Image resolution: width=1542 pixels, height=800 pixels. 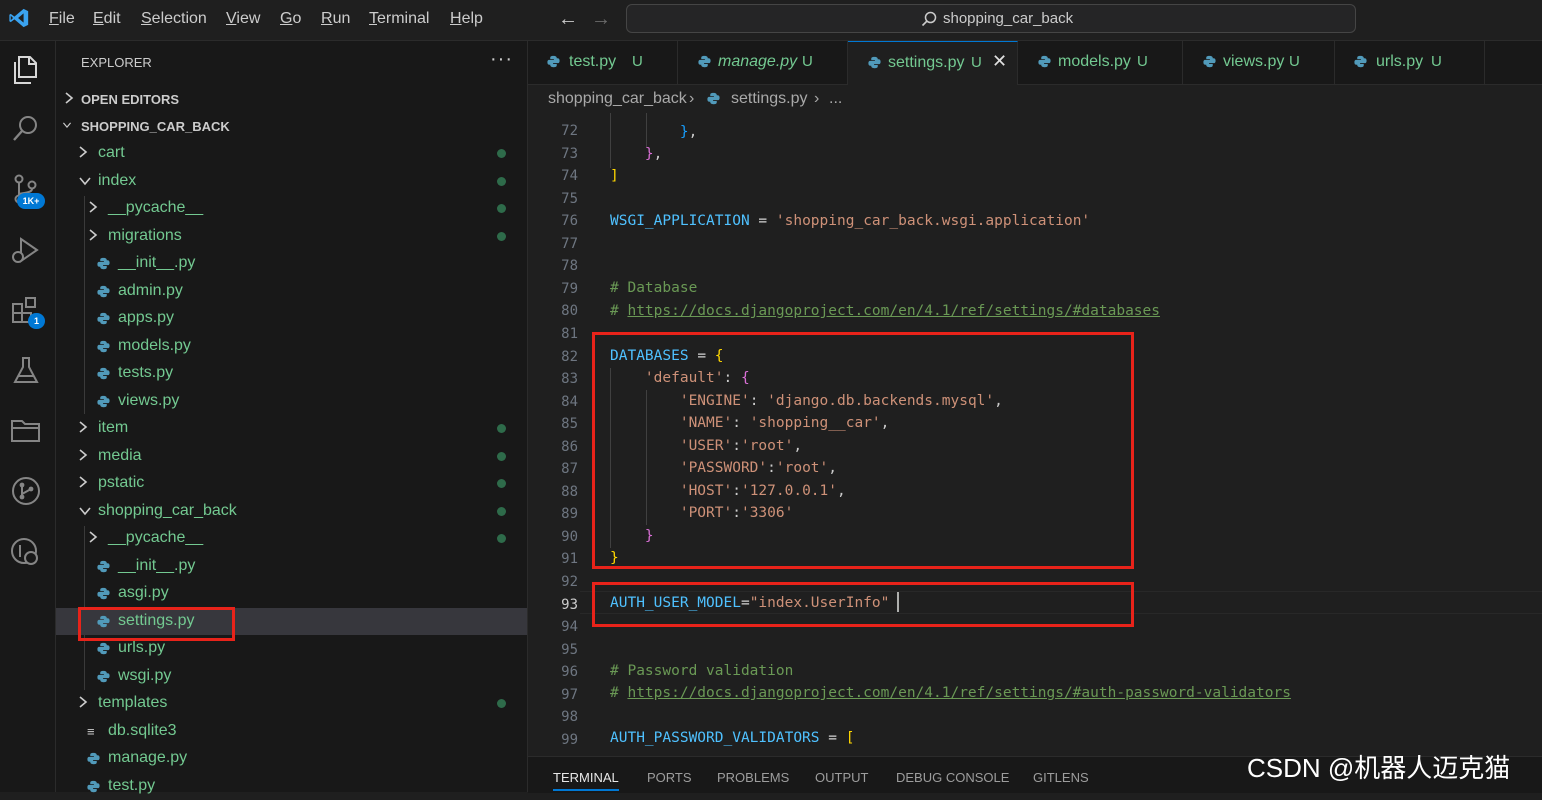 I want to click on tab-label: urls.py, so click(x=1400, y=61).